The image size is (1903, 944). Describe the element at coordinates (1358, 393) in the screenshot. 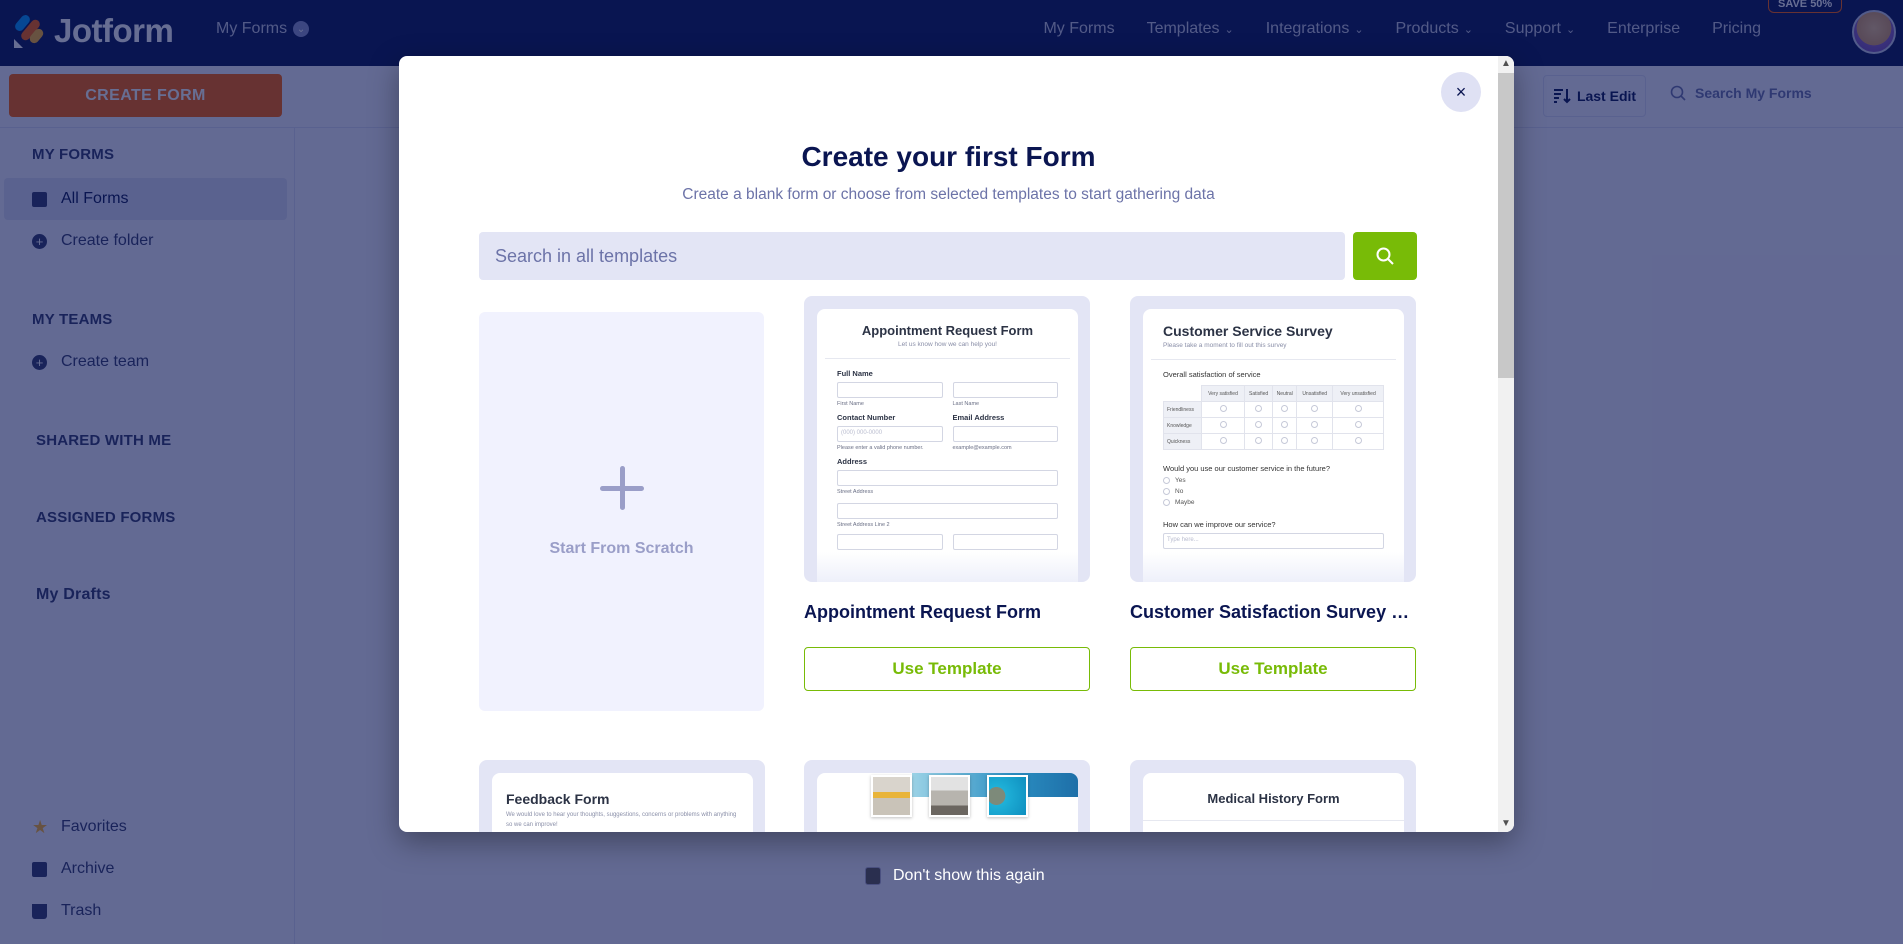

I see `matrix-column: Very unsatisfied` at that location.